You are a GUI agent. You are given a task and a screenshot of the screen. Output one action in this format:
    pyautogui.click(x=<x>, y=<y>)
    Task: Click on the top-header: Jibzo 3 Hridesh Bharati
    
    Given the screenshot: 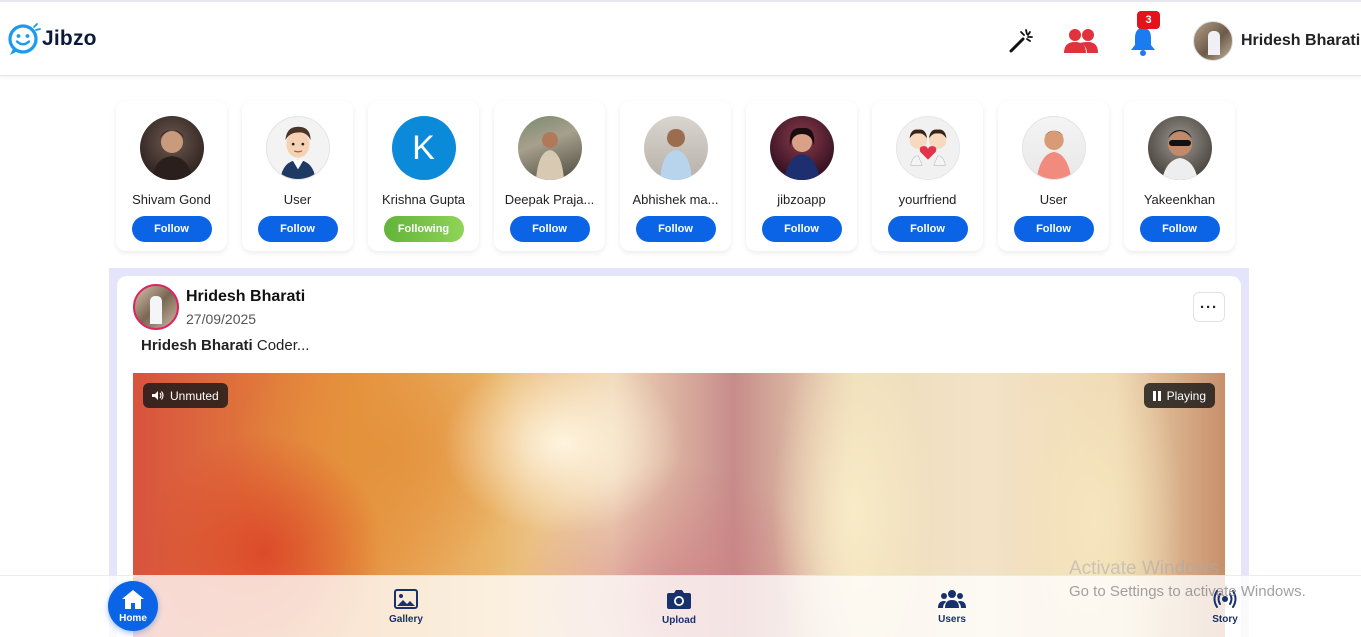 What is the action you would take?
    pyautogui.click(x=680, y=38)
    